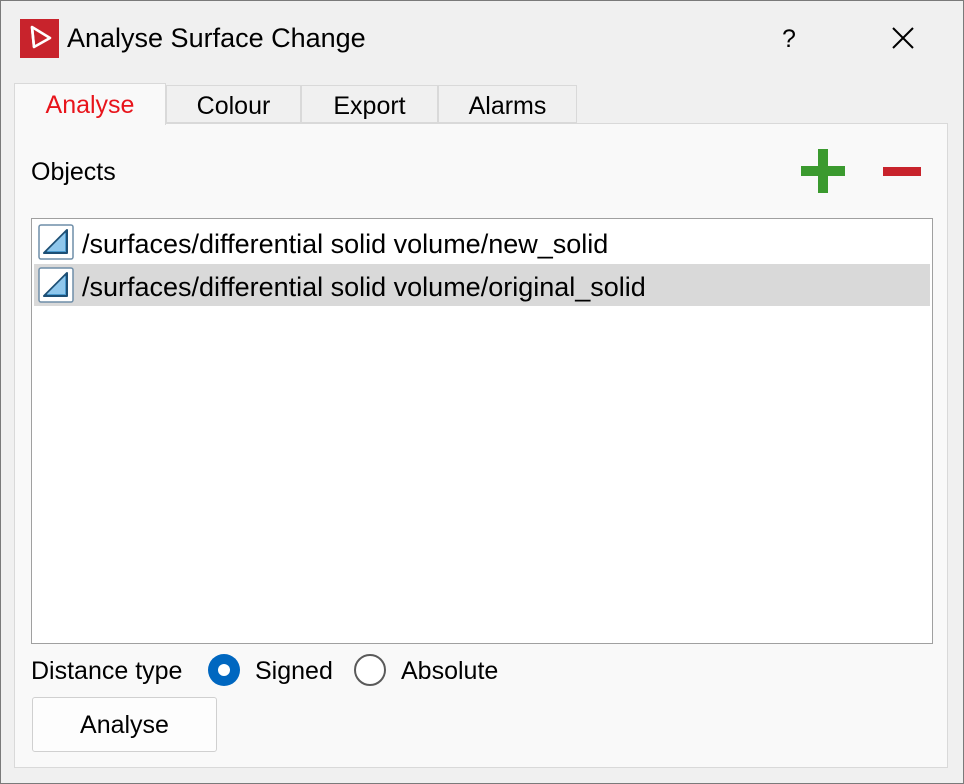 Image resolution: width=964 pixels, height=784 pixels. I want to click on radio-signed-label: Signed, so click(294, 671).